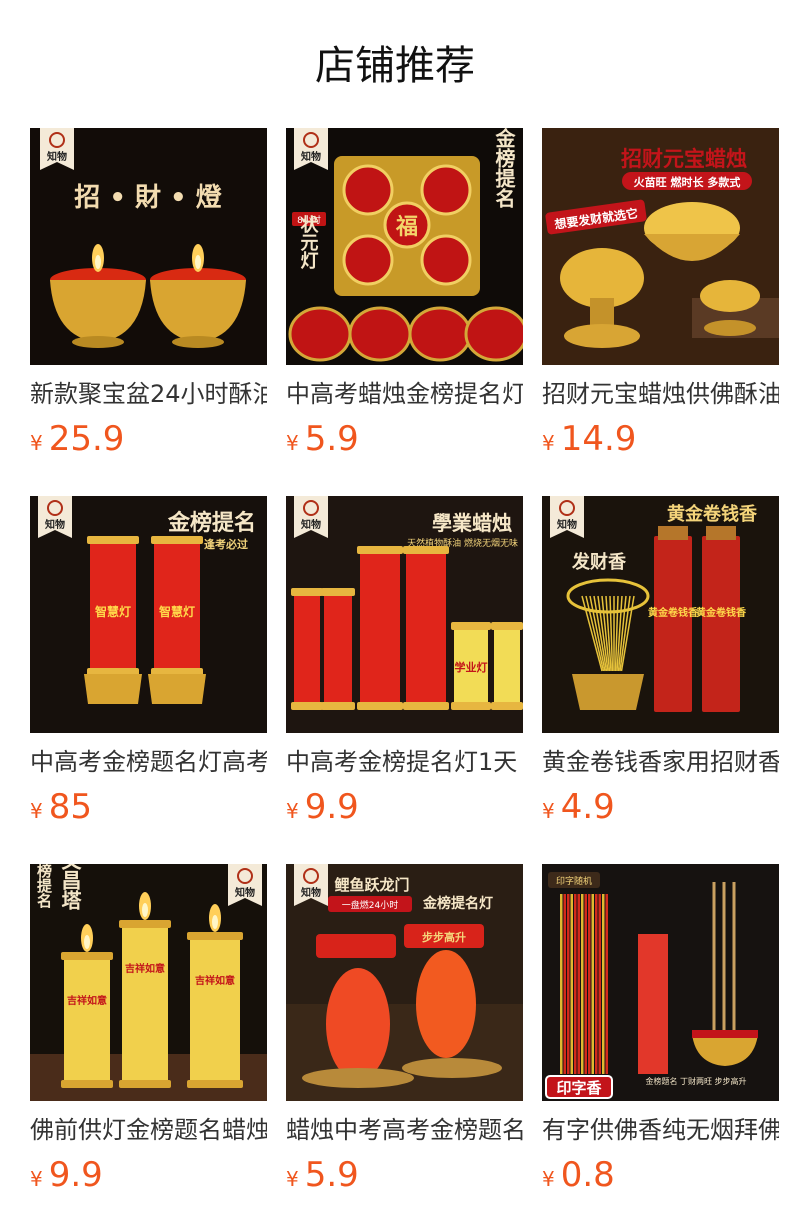 This screenshot has width=790, height=1232. I want to click on product-price: ¥0.8, so click(660, 1175).